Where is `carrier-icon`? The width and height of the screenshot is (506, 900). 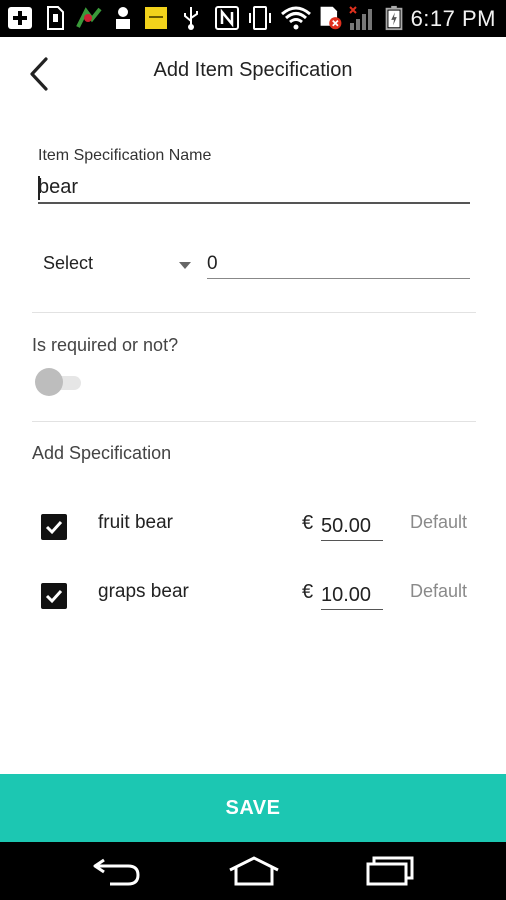
carrier-icon is located at coordinates (89, 17).